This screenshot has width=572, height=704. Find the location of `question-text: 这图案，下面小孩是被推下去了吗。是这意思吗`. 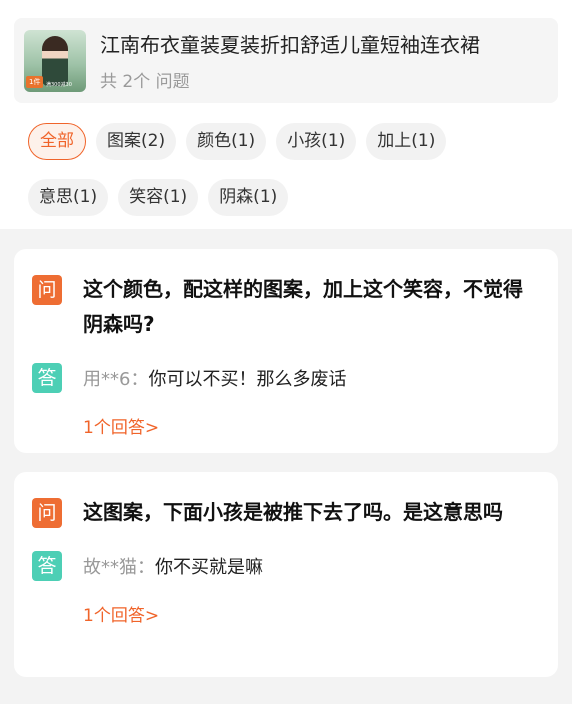

question-text: 这图案，下面小孩是被推下去了吗。是这意思吗 is located at coordinates (293, 512).